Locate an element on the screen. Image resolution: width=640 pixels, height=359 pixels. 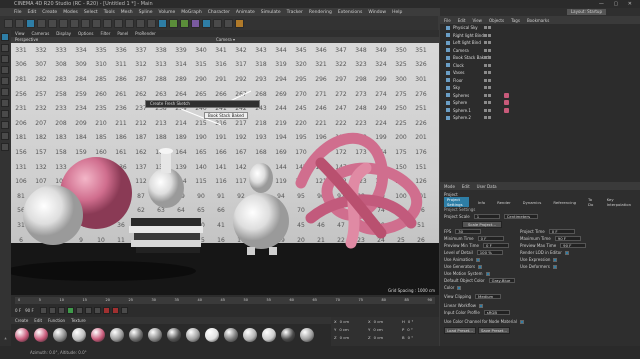
workplane-icon is located at coordinates (5, 59).